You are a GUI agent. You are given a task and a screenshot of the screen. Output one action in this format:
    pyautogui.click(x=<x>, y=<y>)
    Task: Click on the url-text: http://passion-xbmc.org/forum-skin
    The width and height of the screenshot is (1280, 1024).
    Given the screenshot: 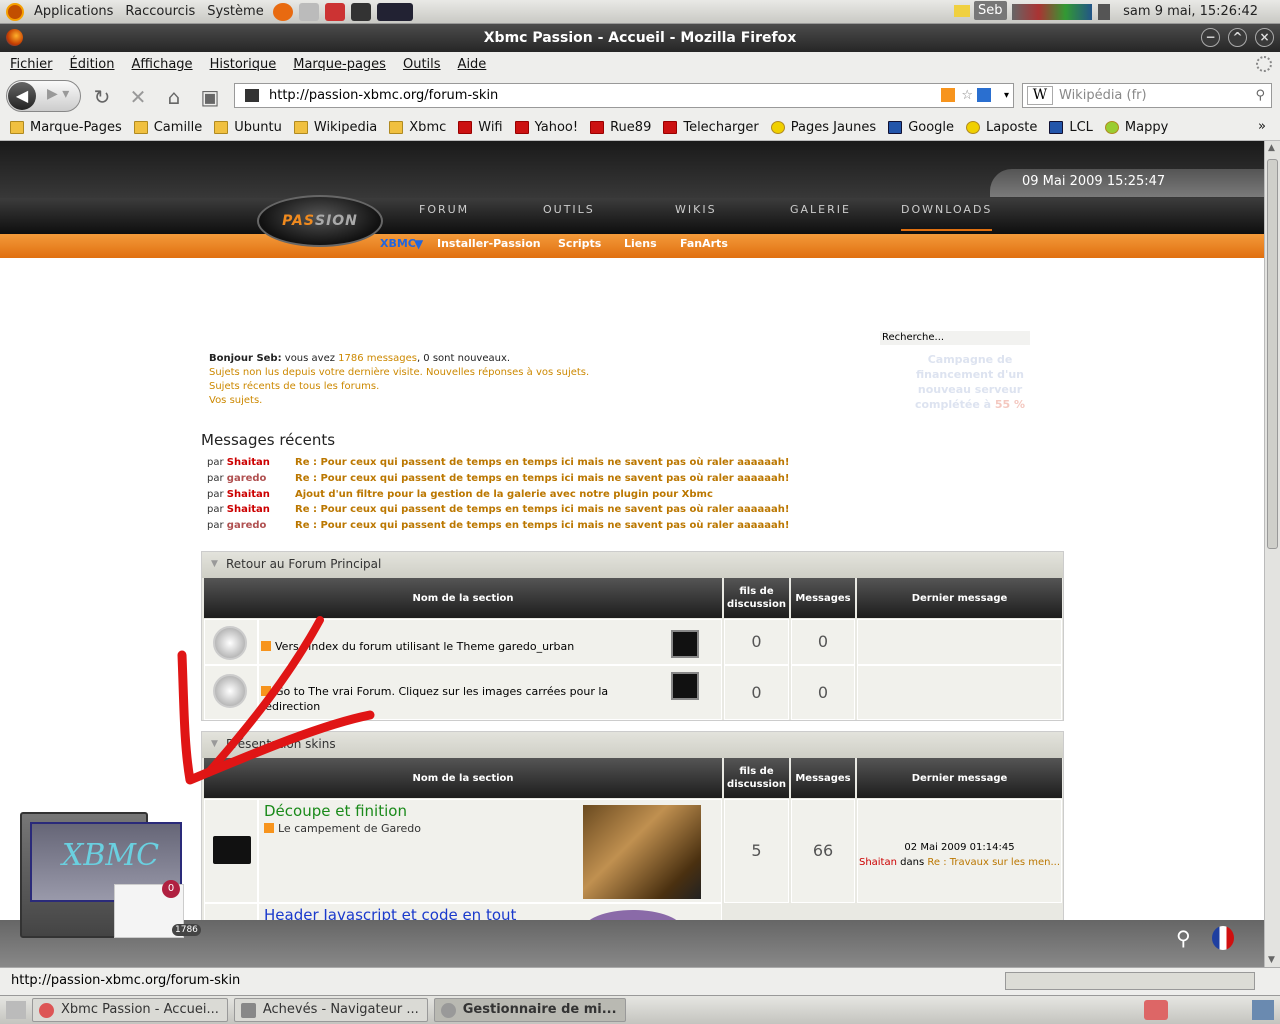 What is the action you would take?
    pyautogui.click(x=383, y=95)
    